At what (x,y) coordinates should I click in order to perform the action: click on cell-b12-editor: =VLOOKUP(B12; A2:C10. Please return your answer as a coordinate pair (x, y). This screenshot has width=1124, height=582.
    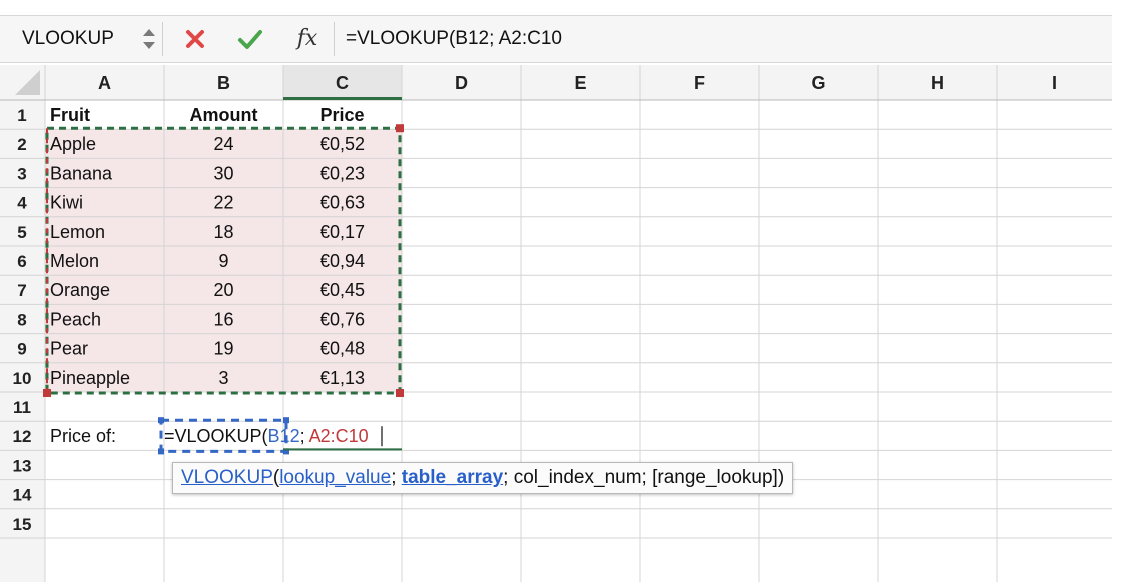
    Looking at the image, I should click on (266, 436).